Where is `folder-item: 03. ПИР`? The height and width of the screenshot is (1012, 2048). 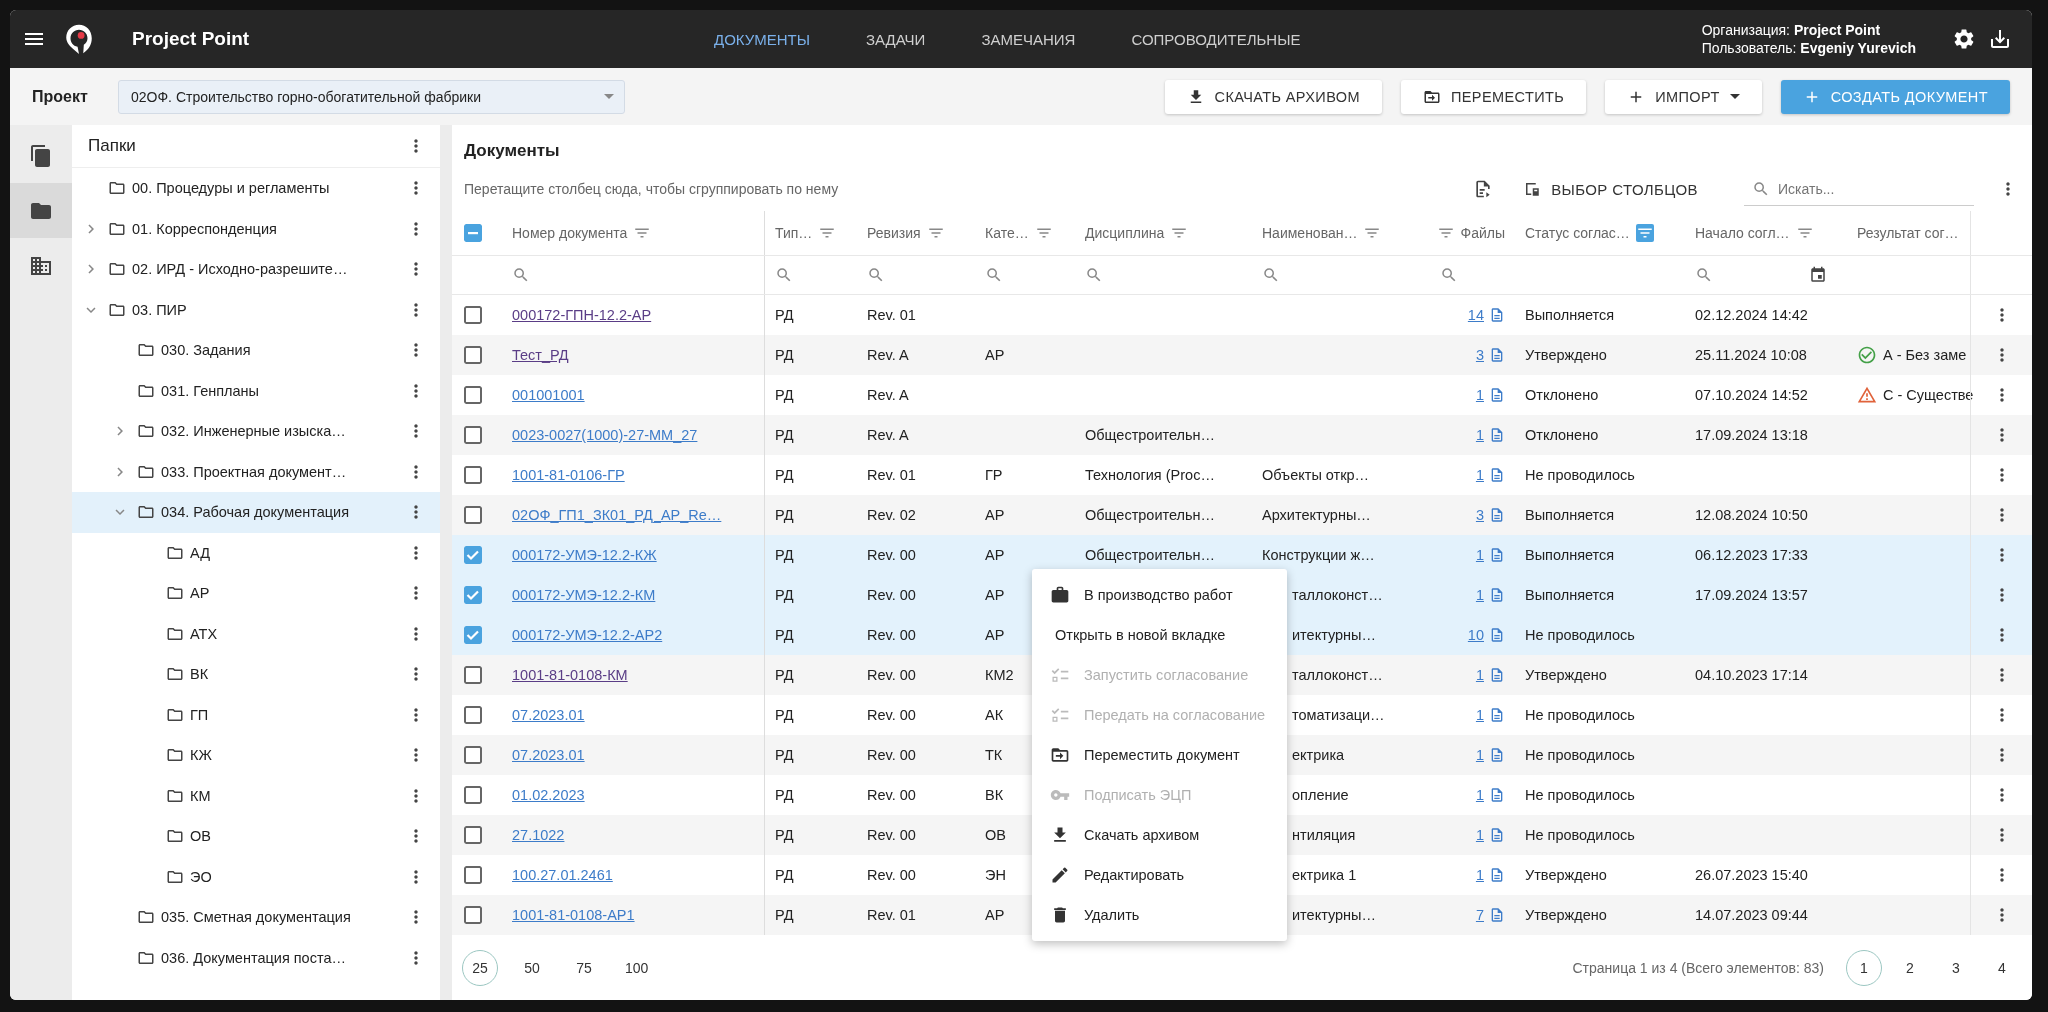 folder-item: 03. ПИР is located at coordinates (256, 309).